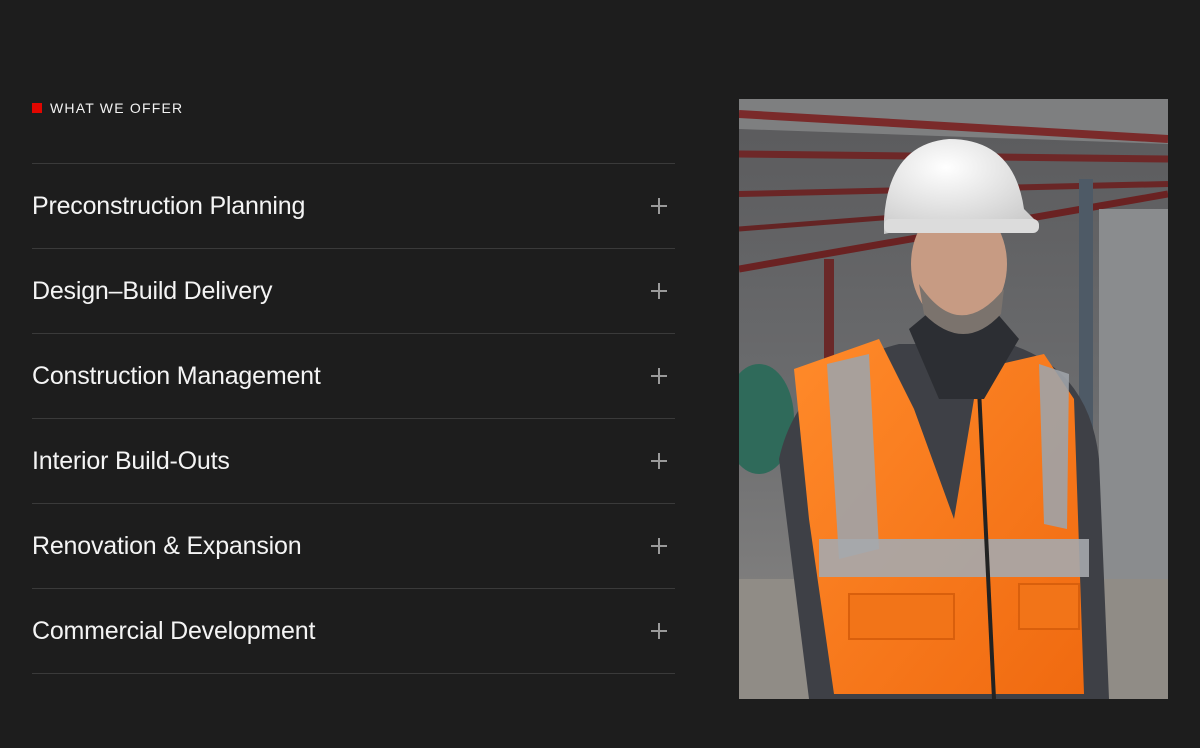 This screenshot has width=1200, height=748. What do you see at coordinates (353, 631) in the screenshot?
I see `accordion-item-commercial-development: Commercial Development` at bounding box center [353, 631].